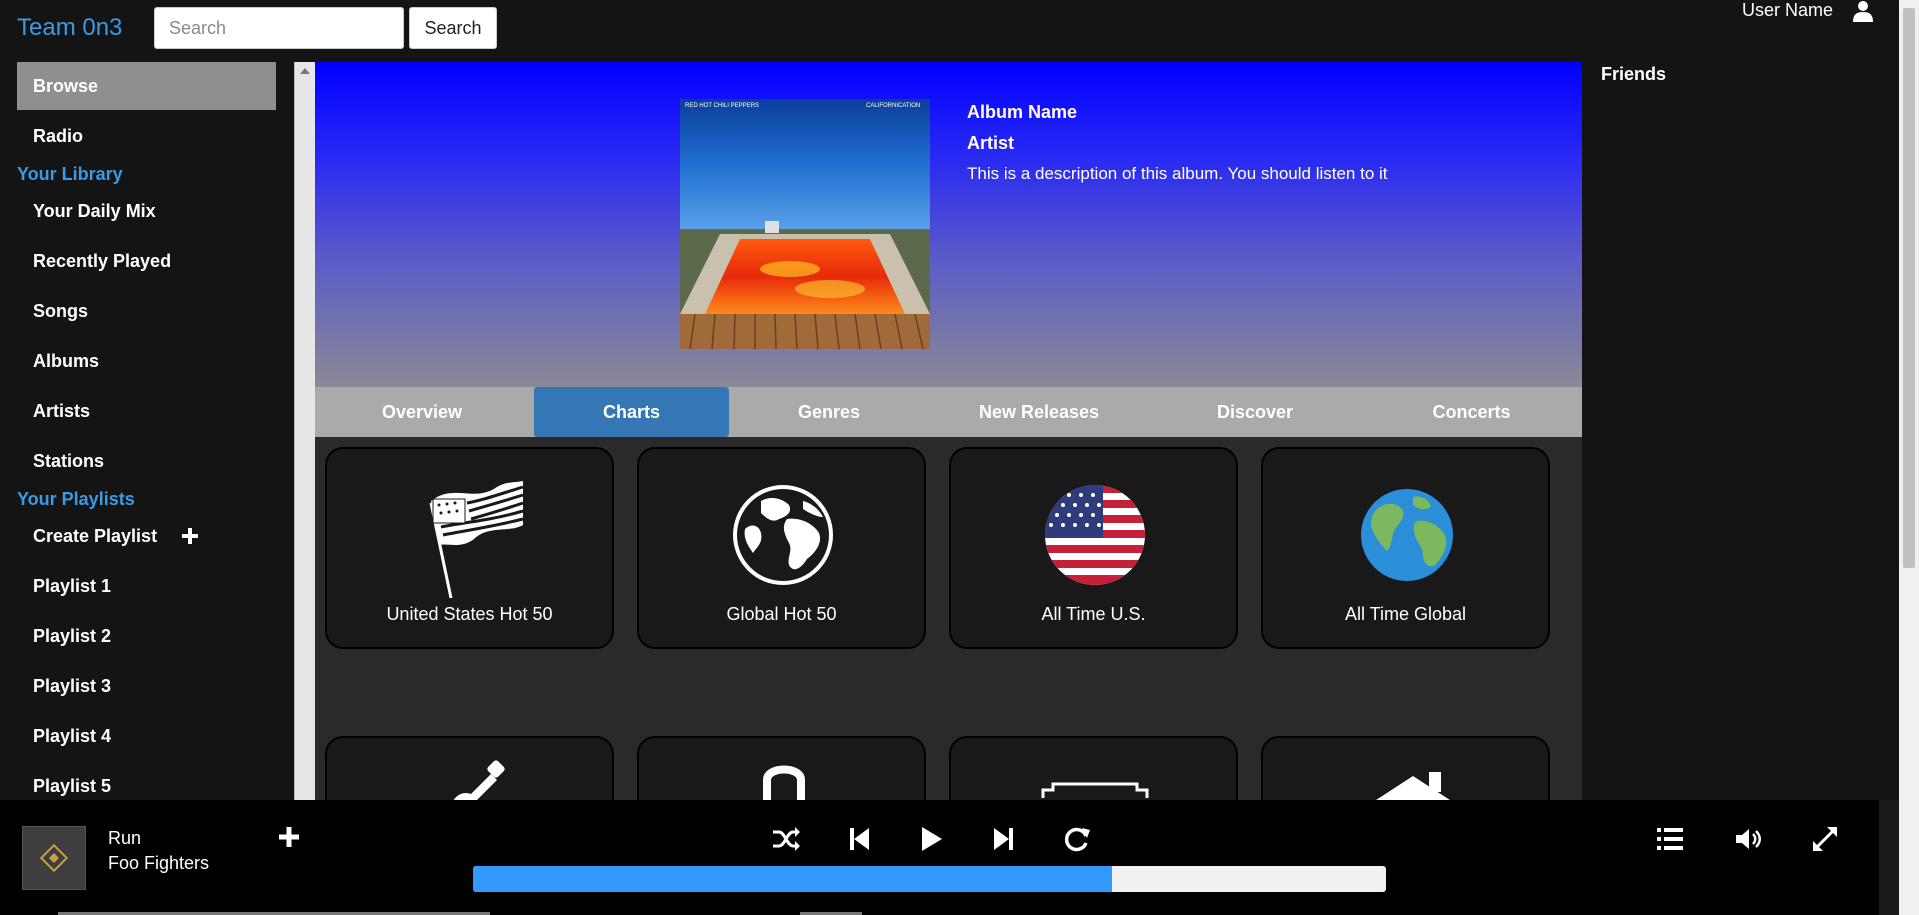 The height and width of the screenshot is (915, 1919). I want to click on tab-genres: Genres, so click(829, 412).